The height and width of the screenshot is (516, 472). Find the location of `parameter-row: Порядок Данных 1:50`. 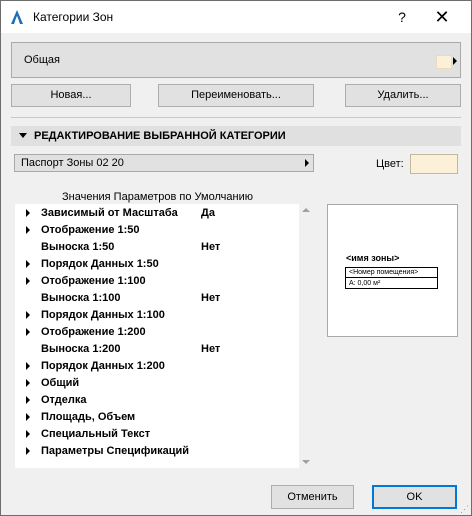

parameter-row: Порядок Данных 1:50 is located at coordinates (157, 264).